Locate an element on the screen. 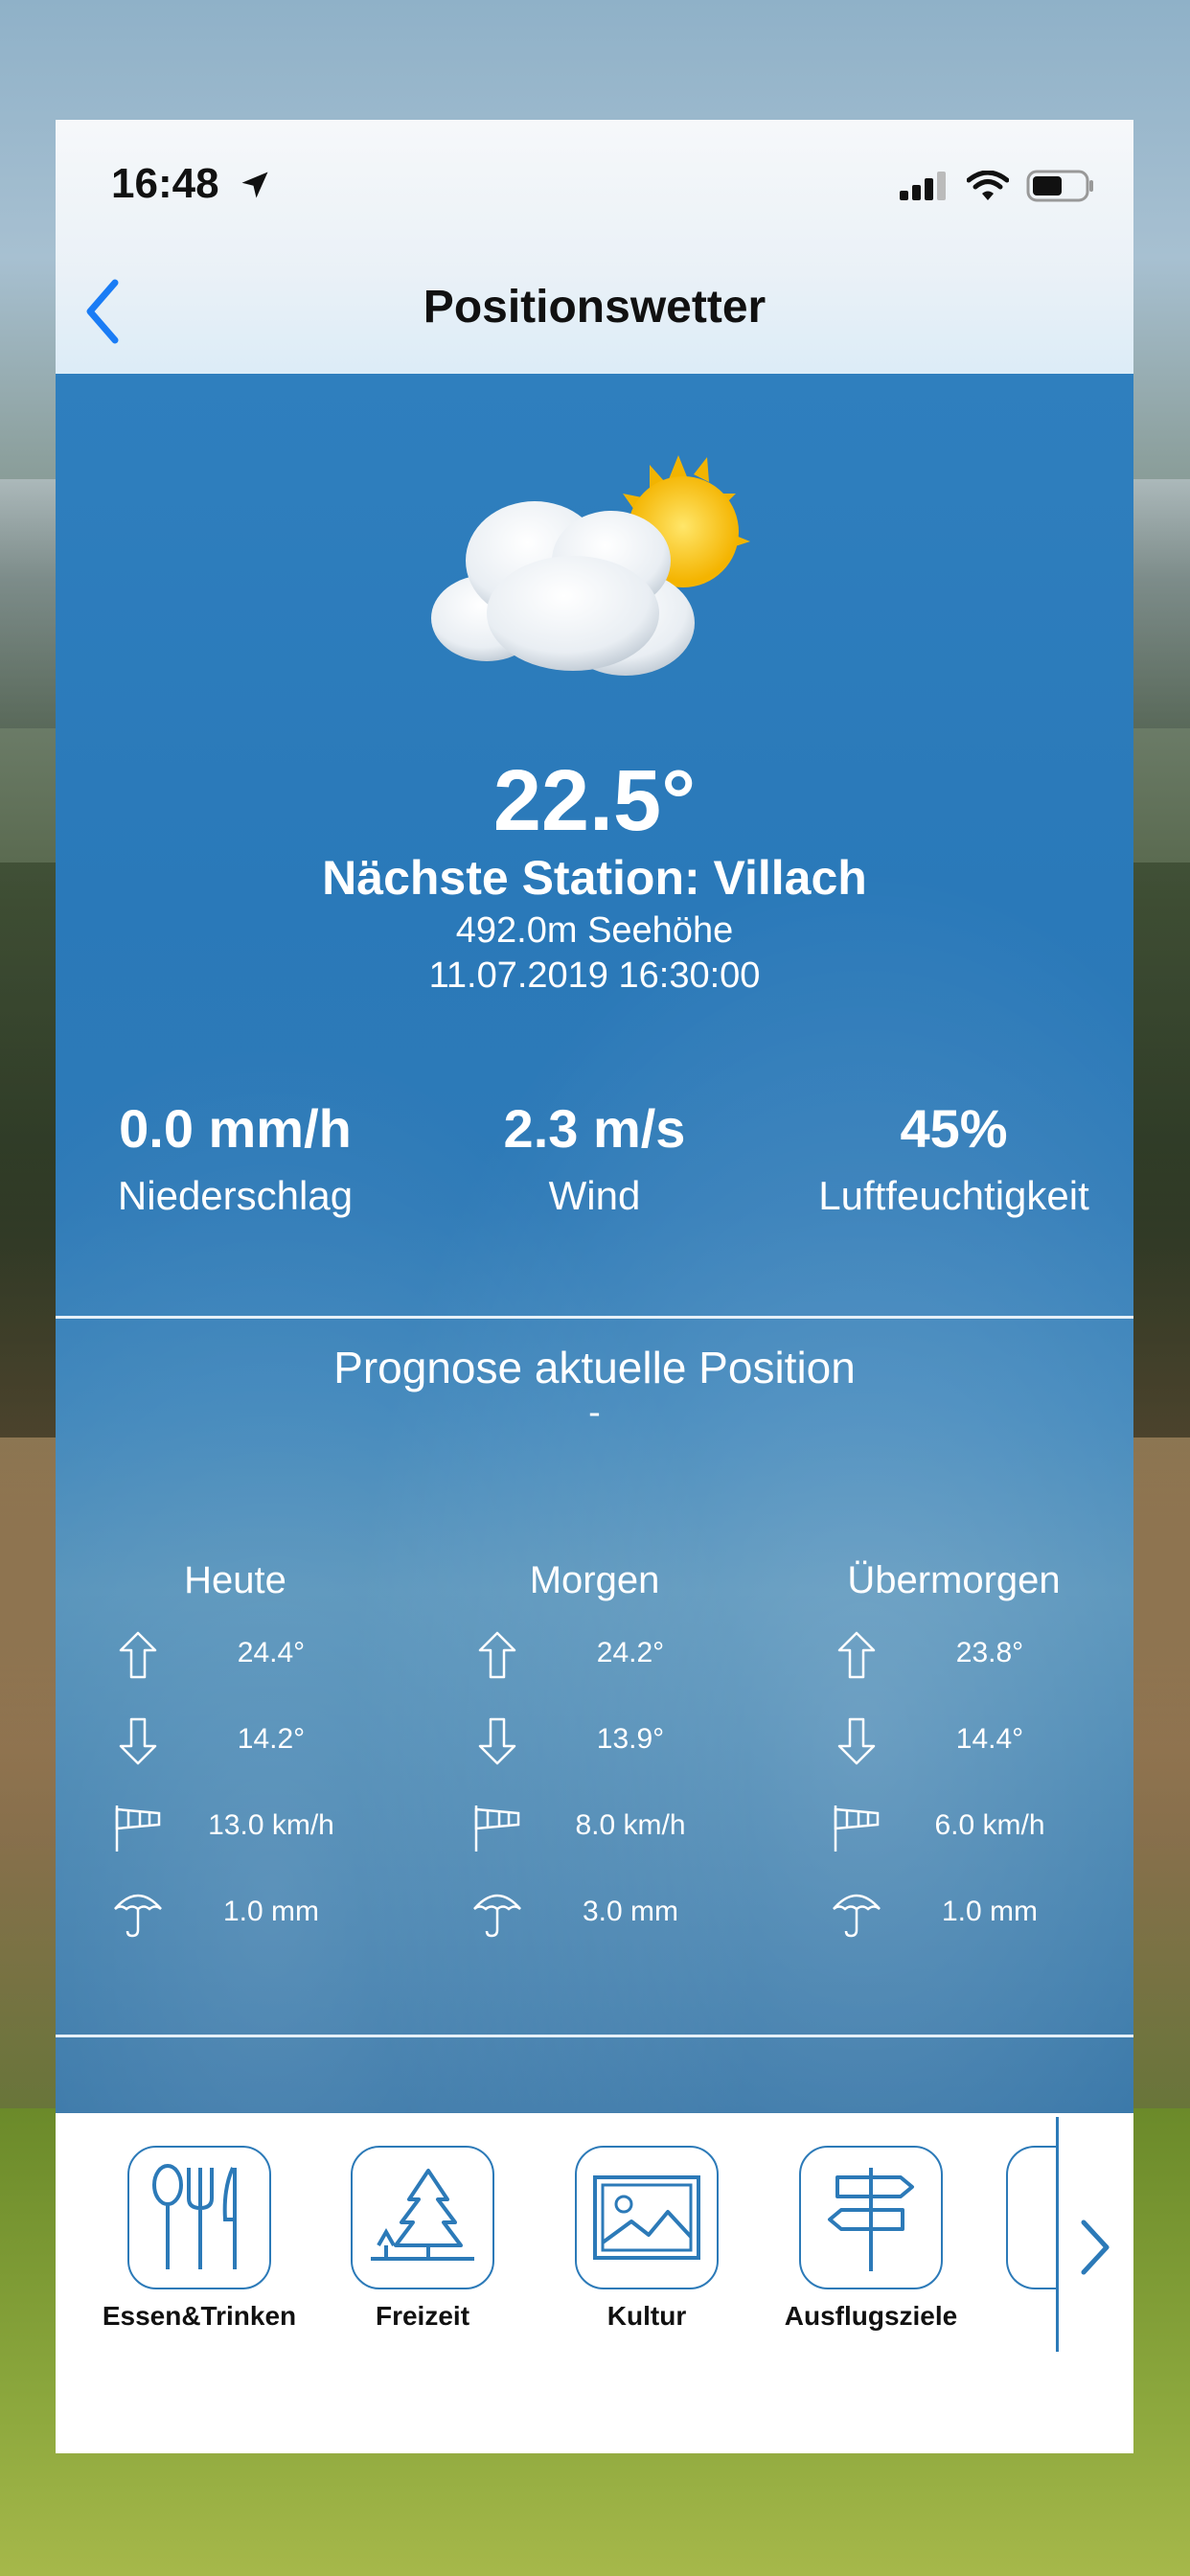  page-title: Positionswetter is located at coordinates (595, 307).